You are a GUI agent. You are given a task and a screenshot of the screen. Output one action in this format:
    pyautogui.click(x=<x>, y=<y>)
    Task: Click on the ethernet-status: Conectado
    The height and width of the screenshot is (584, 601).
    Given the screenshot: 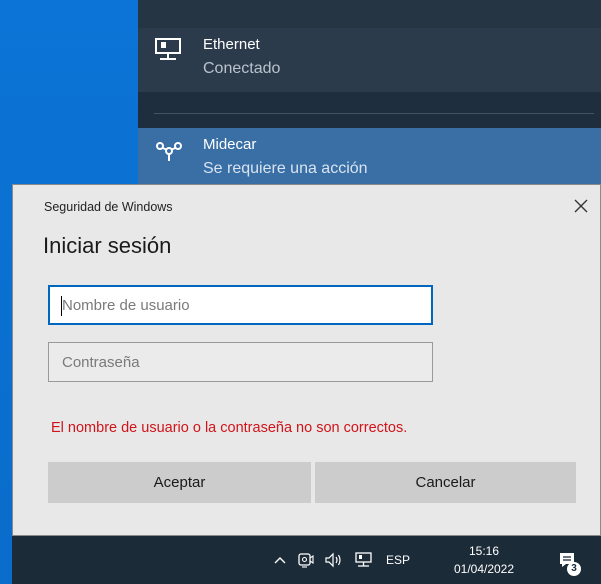 What is the action you would take?
    pyautogui.click(x=242, y=68)
    